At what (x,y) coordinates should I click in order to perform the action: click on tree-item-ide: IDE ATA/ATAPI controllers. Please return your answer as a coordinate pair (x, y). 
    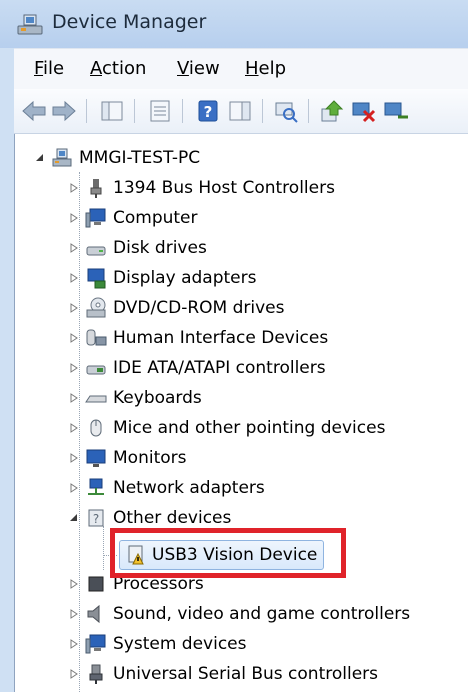
    Looking at the image, I should click on (197, 368).